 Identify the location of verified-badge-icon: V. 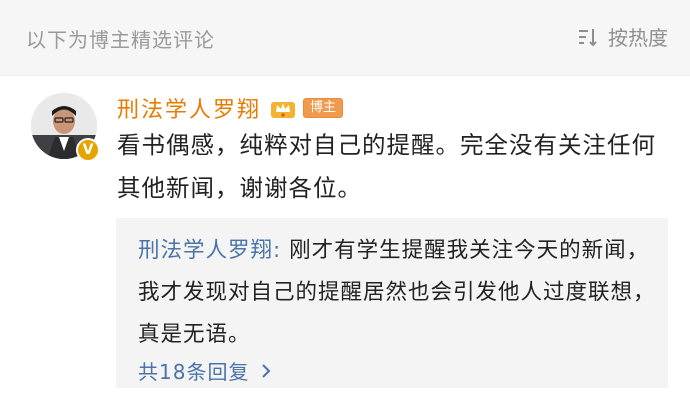
(88, 150).